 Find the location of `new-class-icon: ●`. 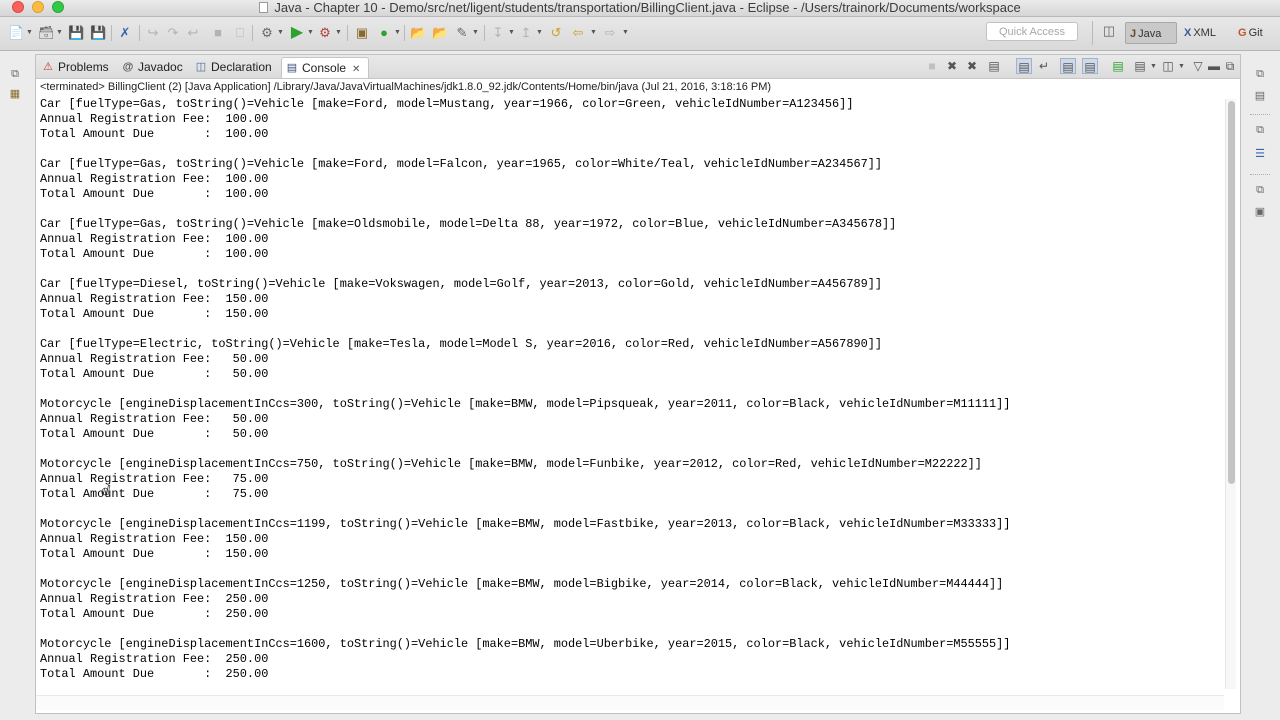

new-class-icon: ● is located at coordinates (384, 32).